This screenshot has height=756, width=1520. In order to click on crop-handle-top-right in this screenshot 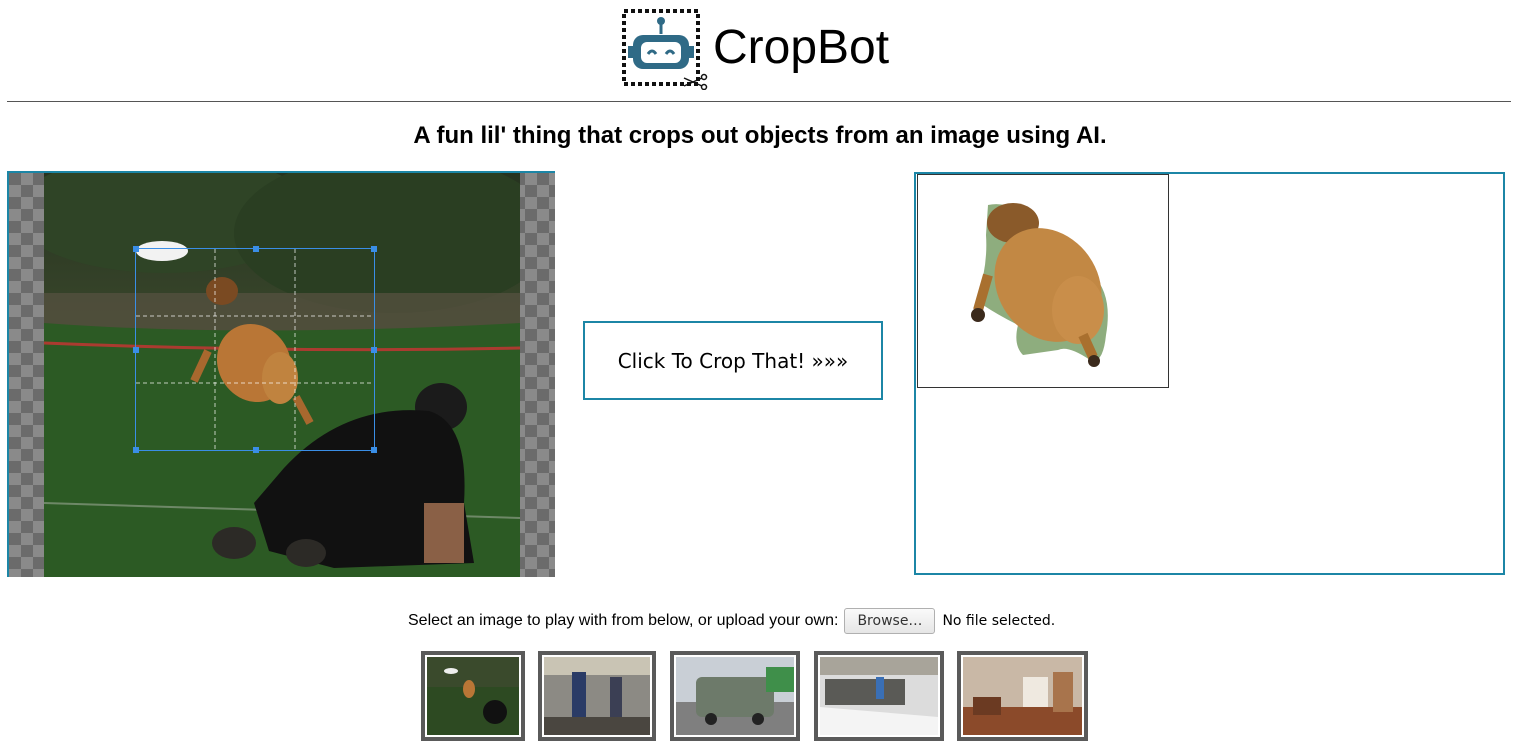, I will do `click(374, 249)`.